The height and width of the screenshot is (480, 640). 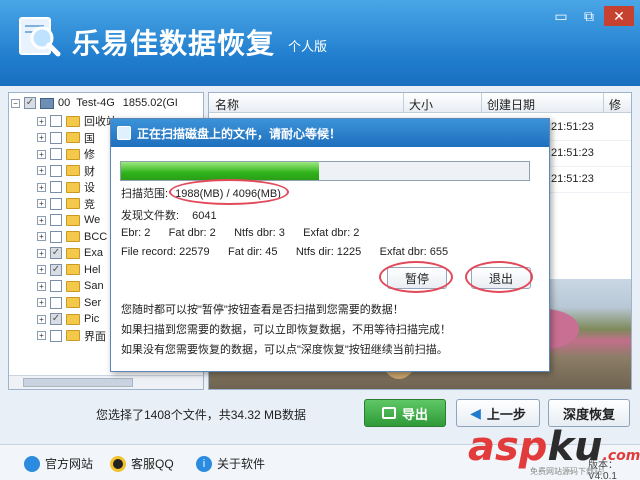 I want to click on minimize-button: ▭, so click(x=561, y=16).